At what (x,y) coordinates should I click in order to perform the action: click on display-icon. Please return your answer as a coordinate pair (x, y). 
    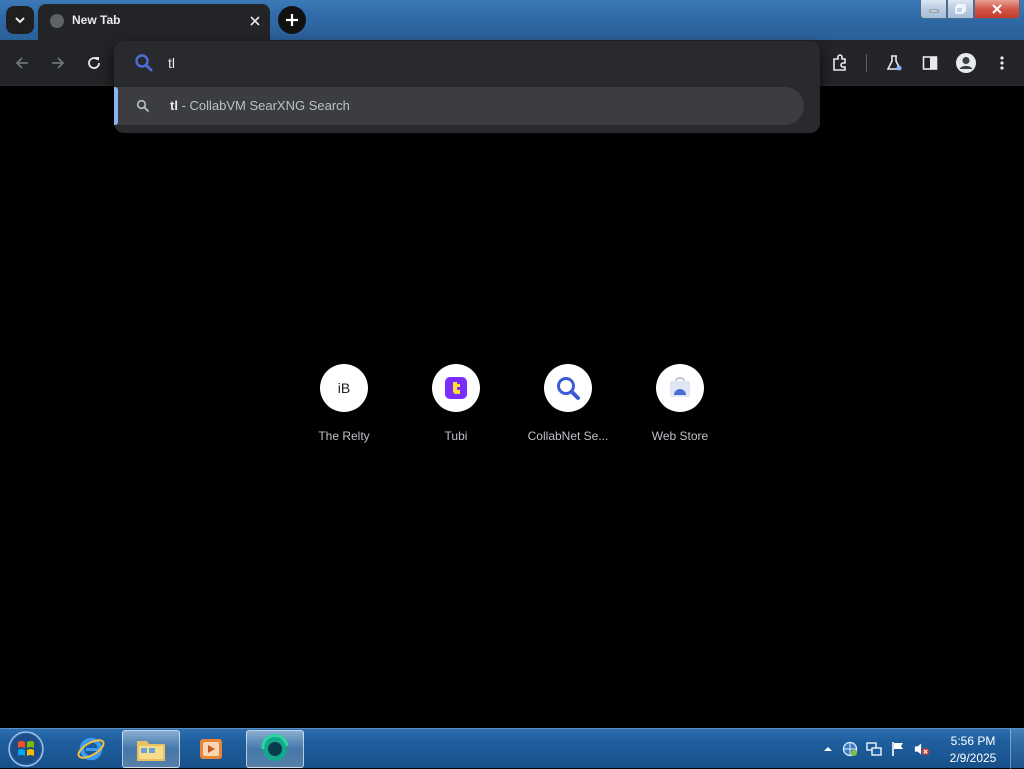
    Looking at the image, I should click on (874, 749).